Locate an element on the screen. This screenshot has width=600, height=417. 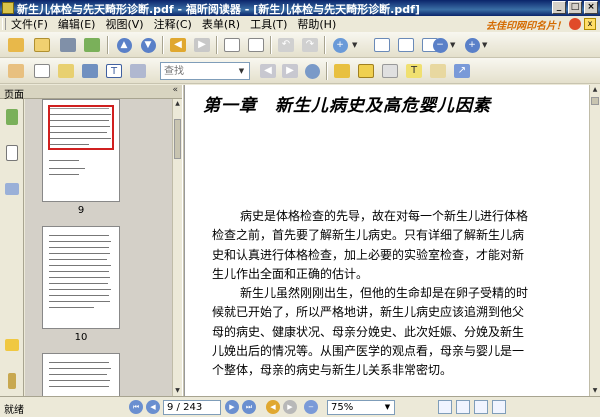
email-button is located at coordinates (92, 45).